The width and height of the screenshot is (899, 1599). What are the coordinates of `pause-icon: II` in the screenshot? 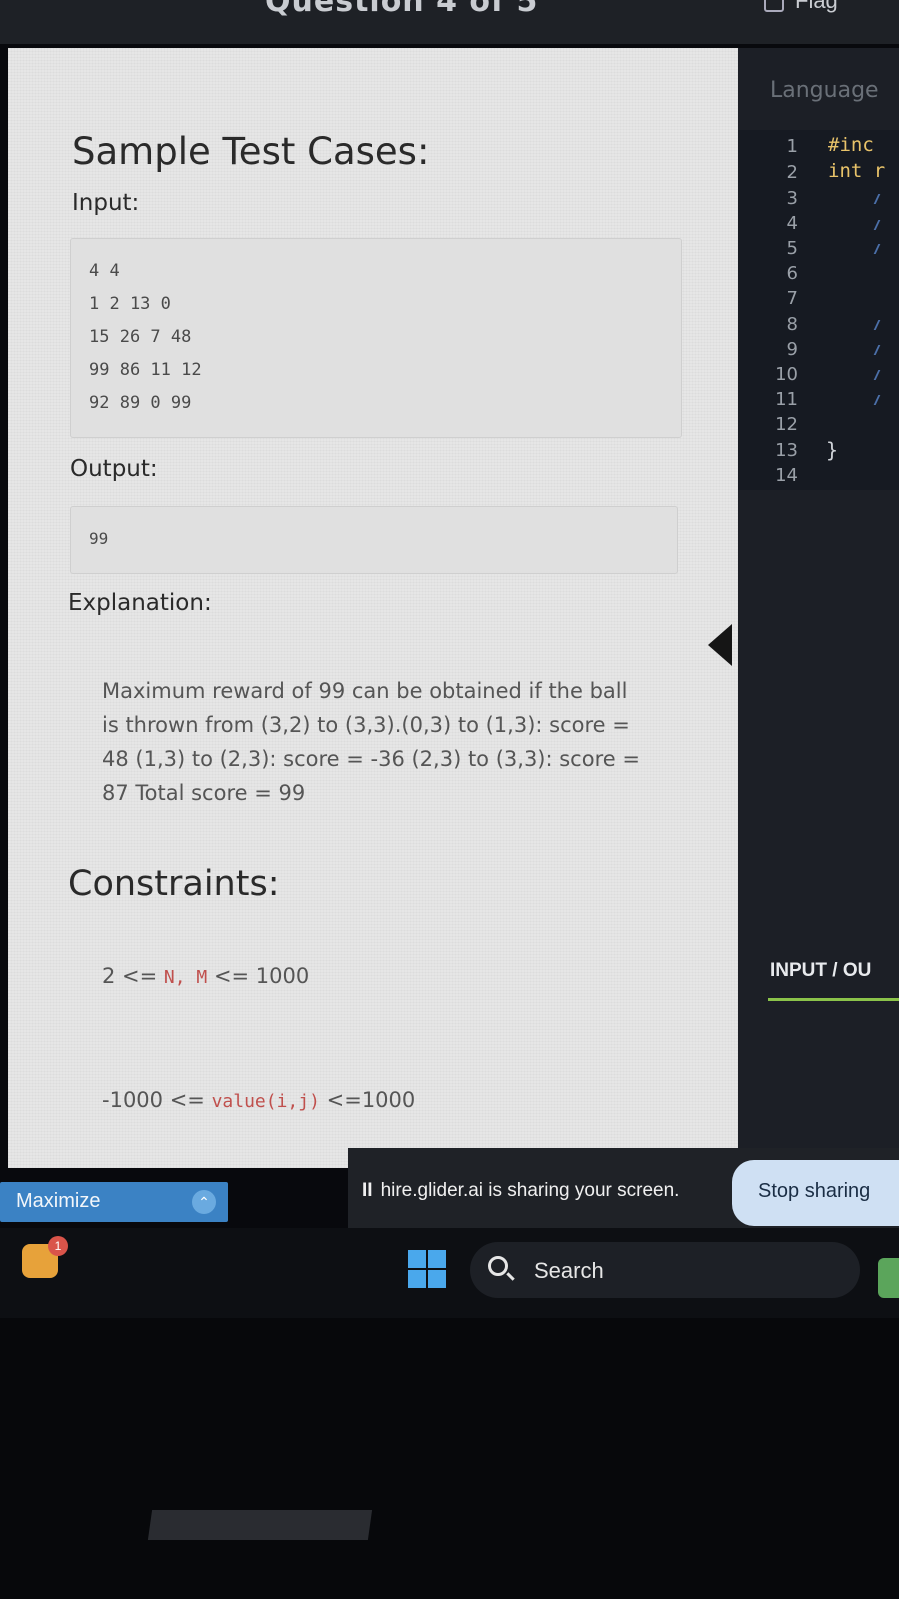 It's located at (367, 1190).